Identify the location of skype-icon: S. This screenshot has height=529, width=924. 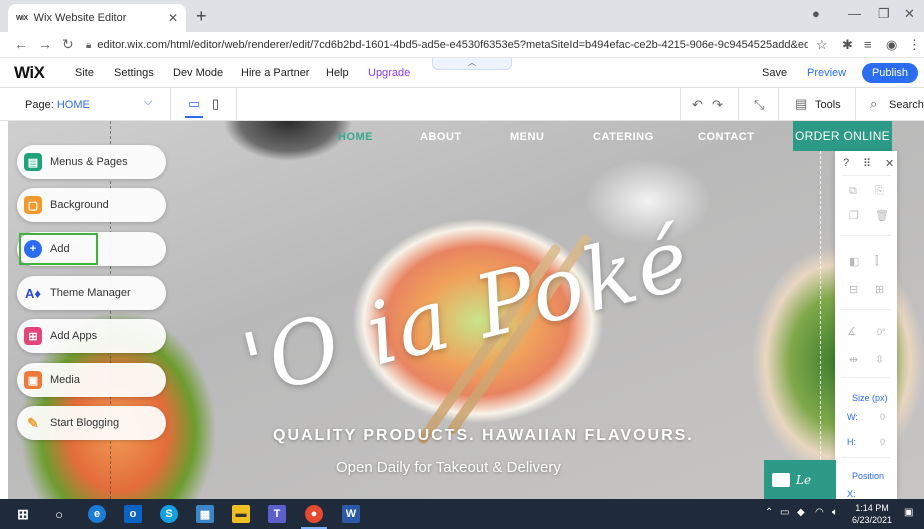
(169, 514).